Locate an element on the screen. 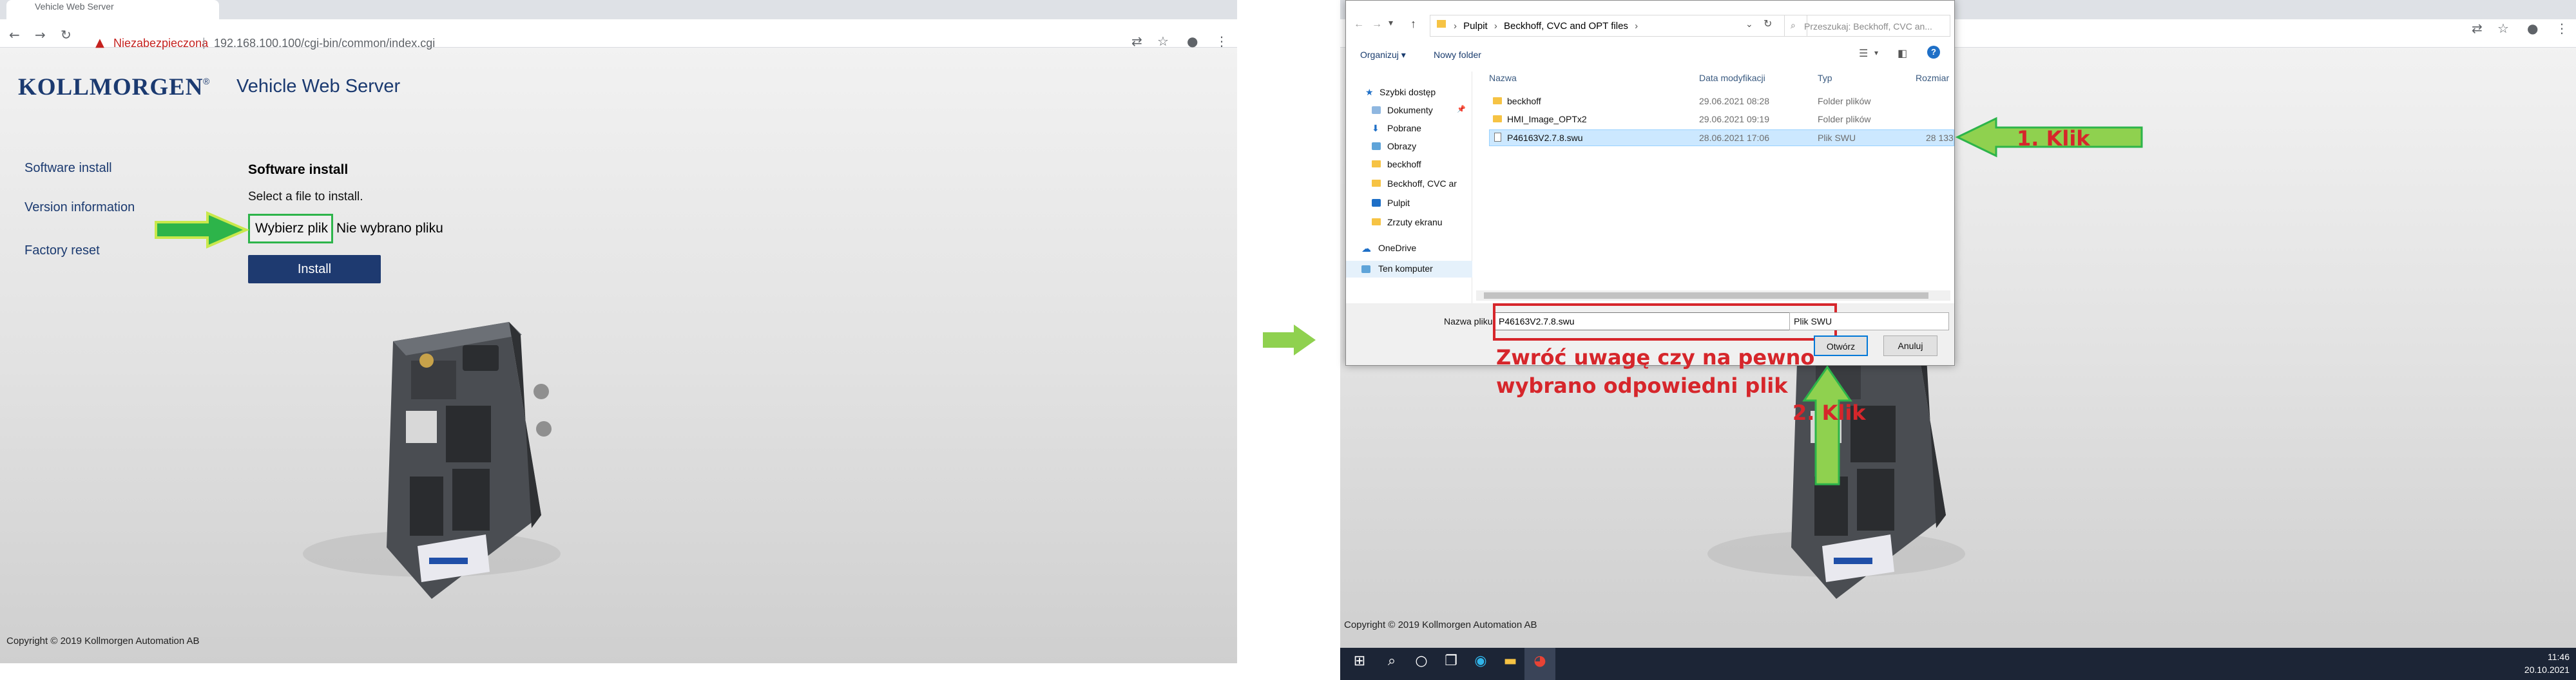 Image resolution: width=2576 pixels, height=680 pixels. profile-icon-right: ● is located at coordinates (2532, 28).